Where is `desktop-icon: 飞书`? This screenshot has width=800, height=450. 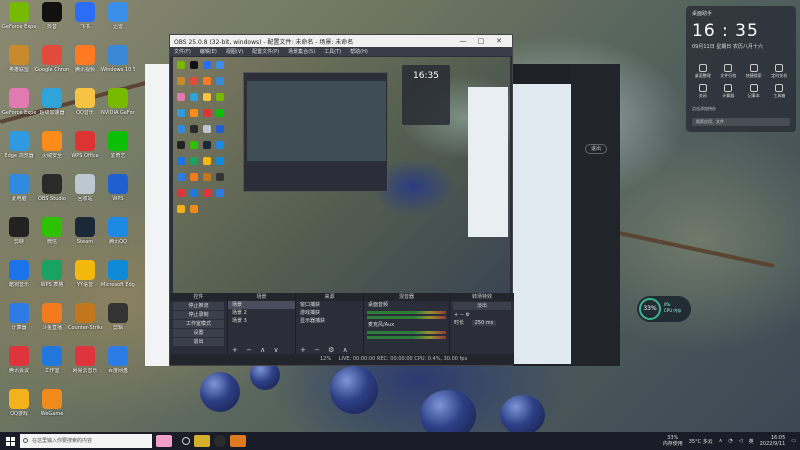 desktop-icon: 飞书 is located at coordinates (85, 24).